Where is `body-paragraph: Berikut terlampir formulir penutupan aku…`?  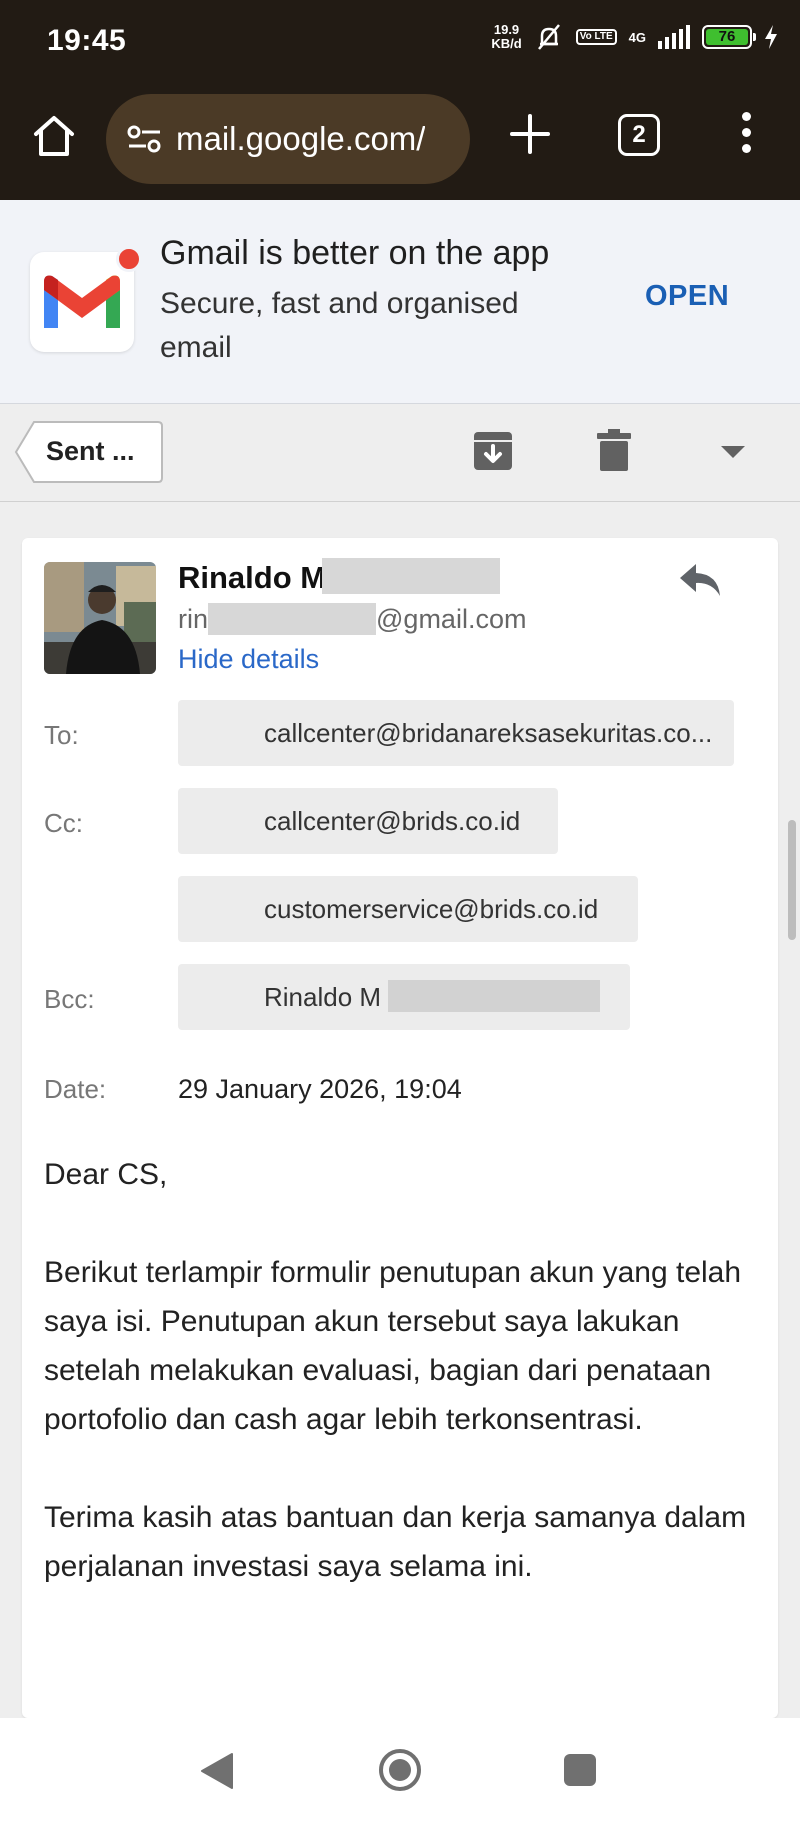 body-paragraph: Berikut terlampir formulir penutupan aku… is located at coordinates (393, 1346).